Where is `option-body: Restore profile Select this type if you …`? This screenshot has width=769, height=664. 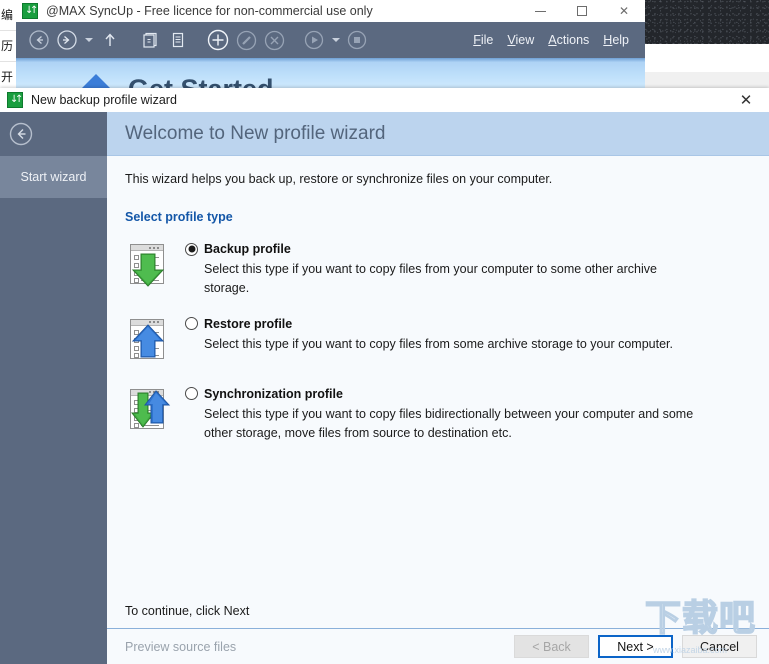
option-body: Restore profile Select this type if you … is located at coordinates (466, 343).